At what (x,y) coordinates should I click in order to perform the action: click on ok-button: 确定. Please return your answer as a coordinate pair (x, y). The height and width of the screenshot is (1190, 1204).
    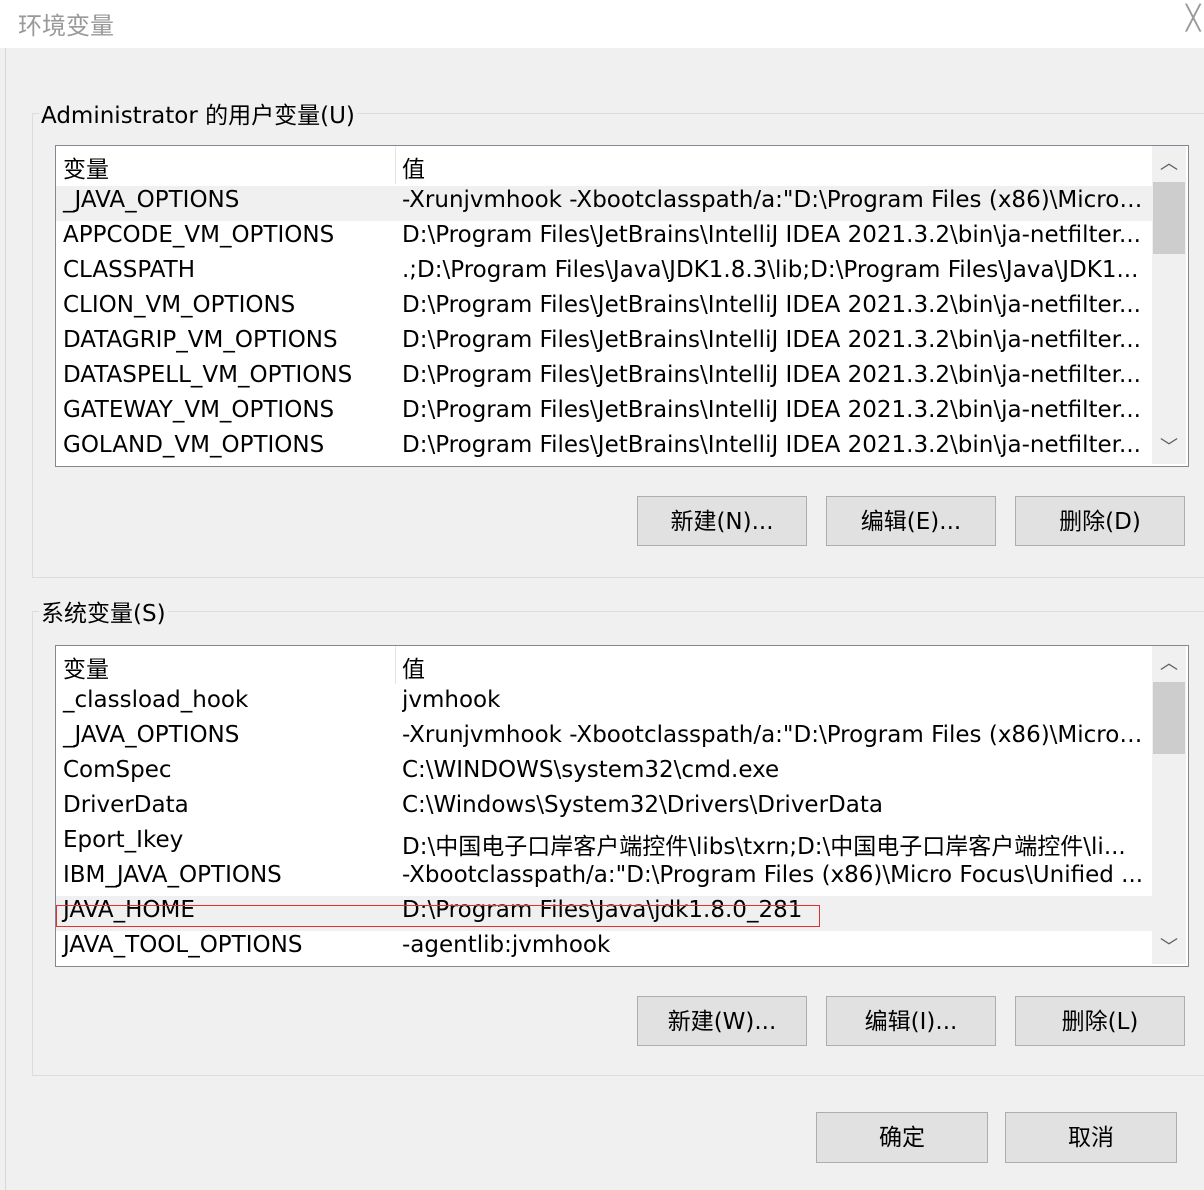
    Looking at the image, I should click on (902, 1137).